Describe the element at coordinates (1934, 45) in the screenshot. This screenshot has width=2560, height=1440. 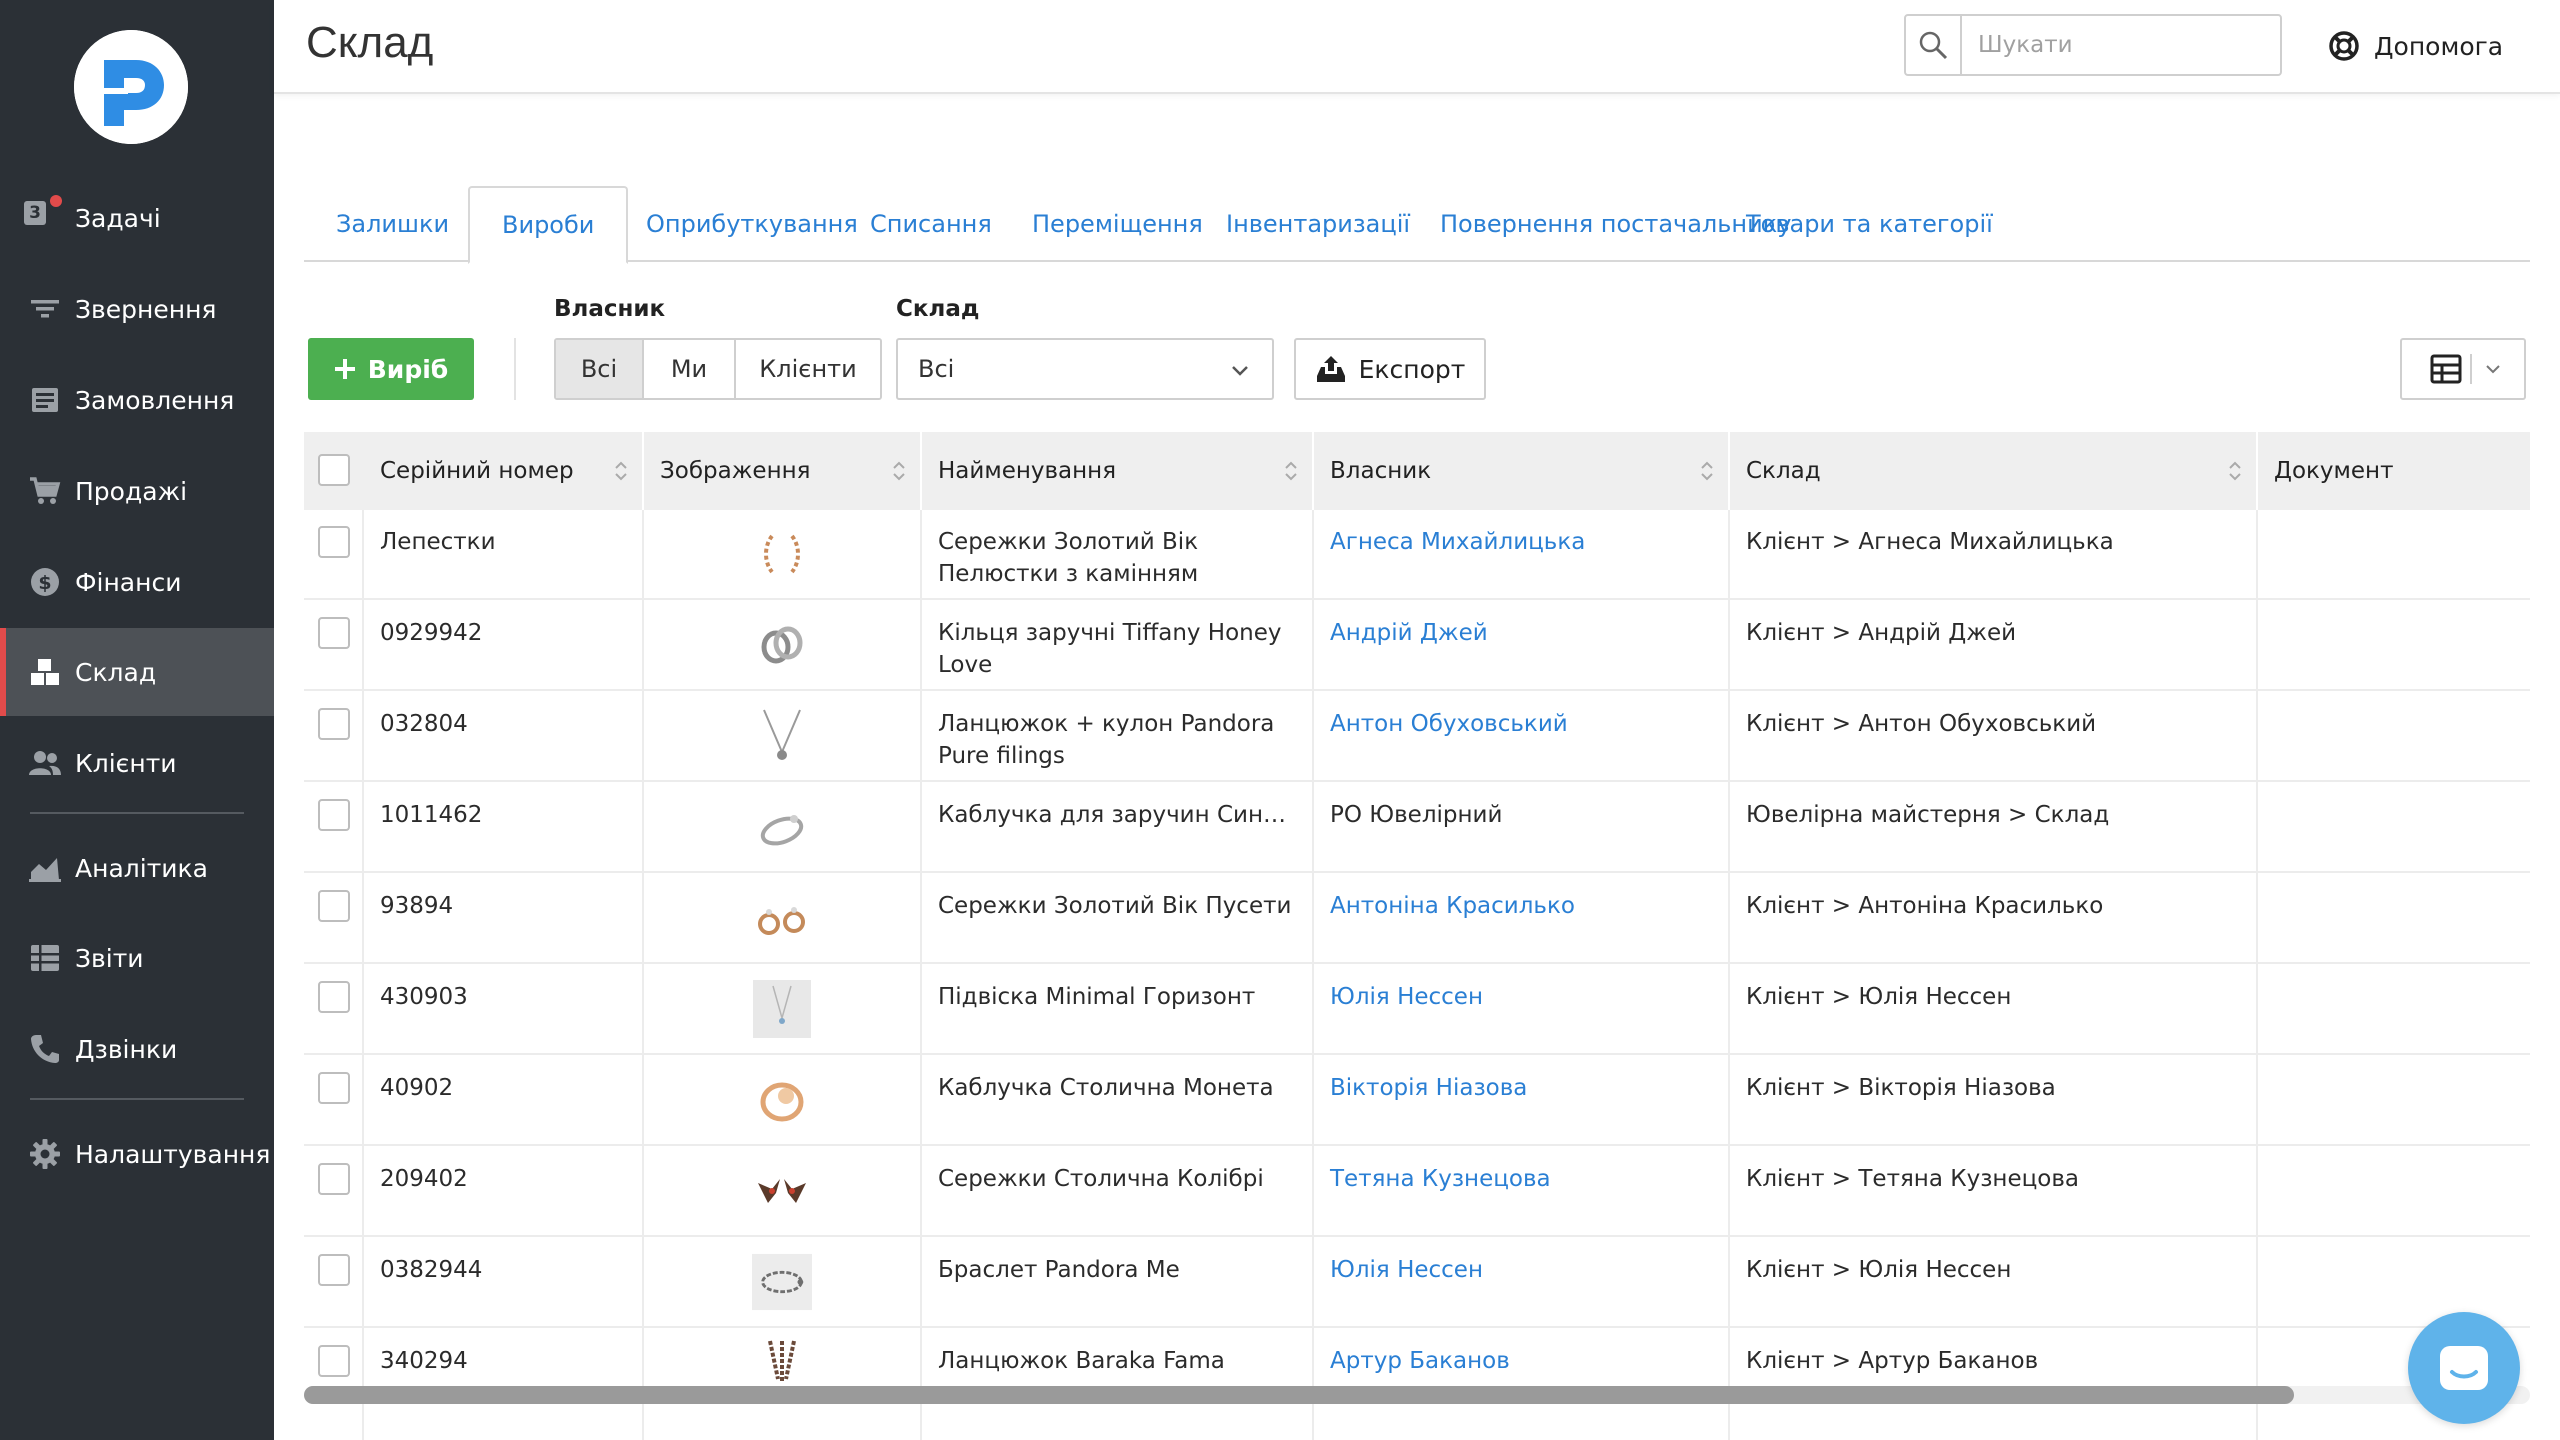
I see `search-icon` at that location.